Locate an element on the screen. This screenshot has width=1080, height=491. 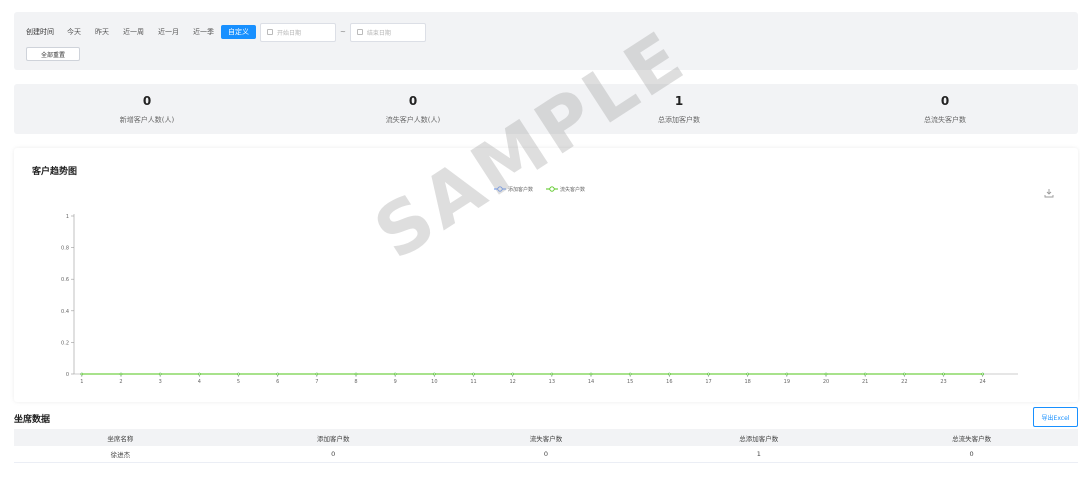
seat-data-title: 坐席数据 is located at coordinates (32, 420).